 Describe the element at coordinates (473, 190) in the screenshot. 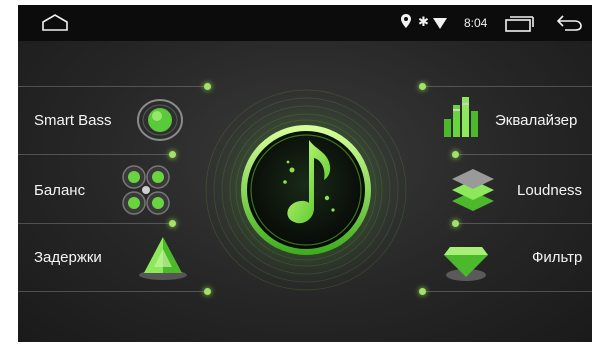

I see `loudness-icon` at that location.